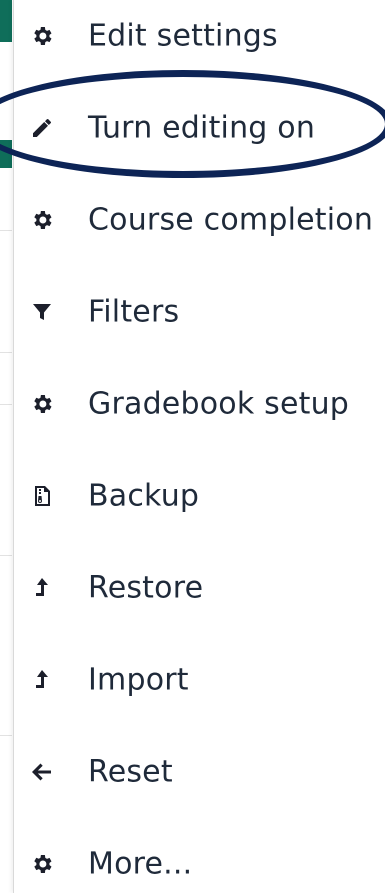  I want to click on menu-item-label: Filters, so click(134, 312).